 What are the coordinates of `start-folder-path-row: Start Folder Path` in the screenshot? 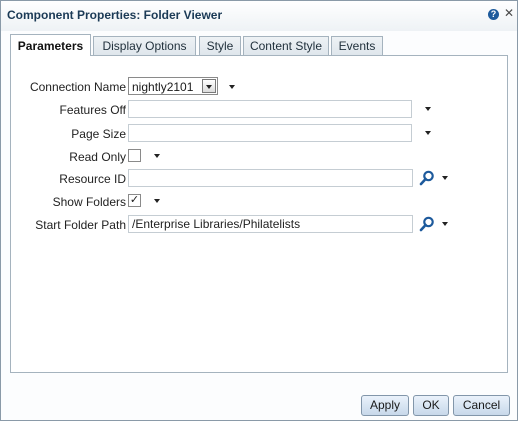 It's located at (260, 225).